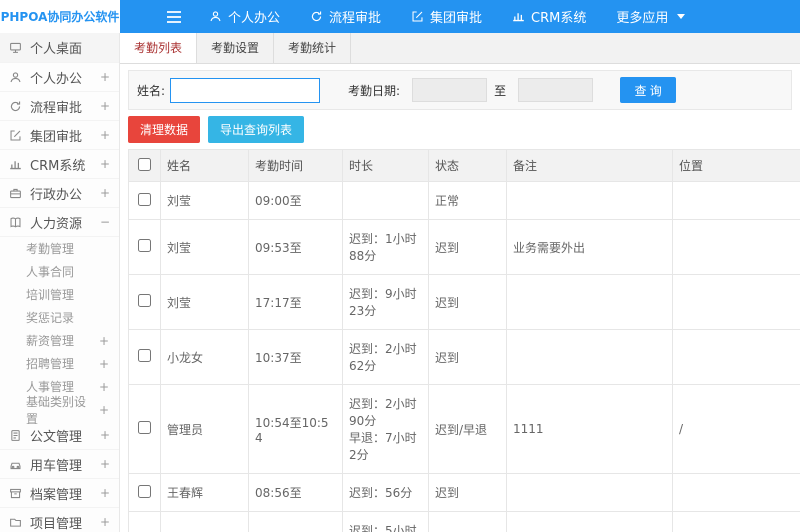 This screenshot has height=532, width=800. Describe the element at coordinates (204, 521) in the screenshot. I see `employee-name-link: 黄蓉` at that location.